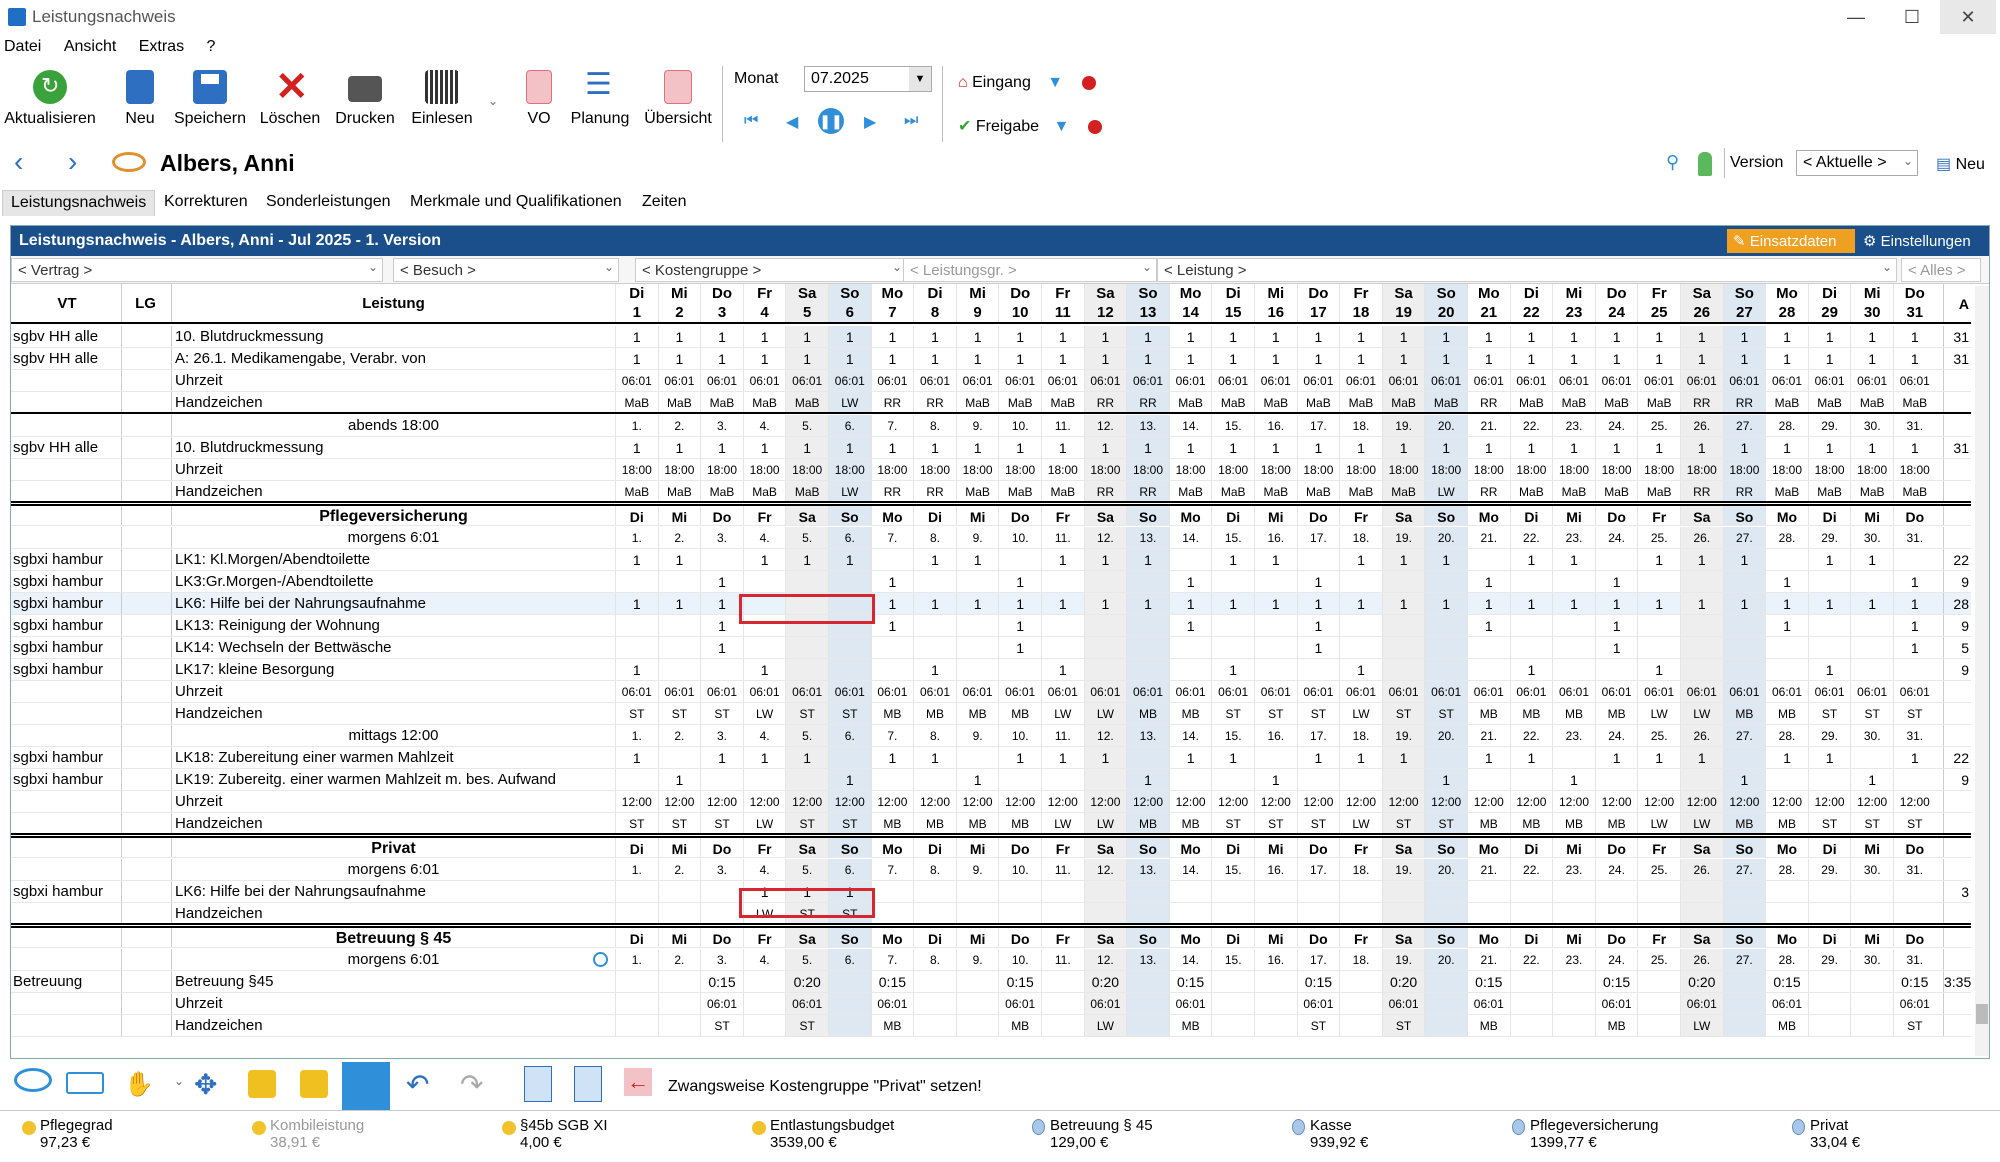  What do you see at coordinates (638, 1082) in the screenshot?
I see `arrow-left-icon: ←` at bounding box center [638, 1082].